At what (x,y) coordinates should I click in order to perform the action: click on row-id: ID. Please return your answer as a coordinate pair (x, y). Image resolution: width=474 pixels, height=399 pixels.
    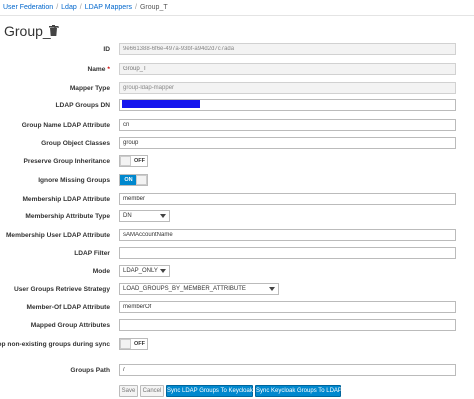
    Looking at the image, I should click on (237, 50).